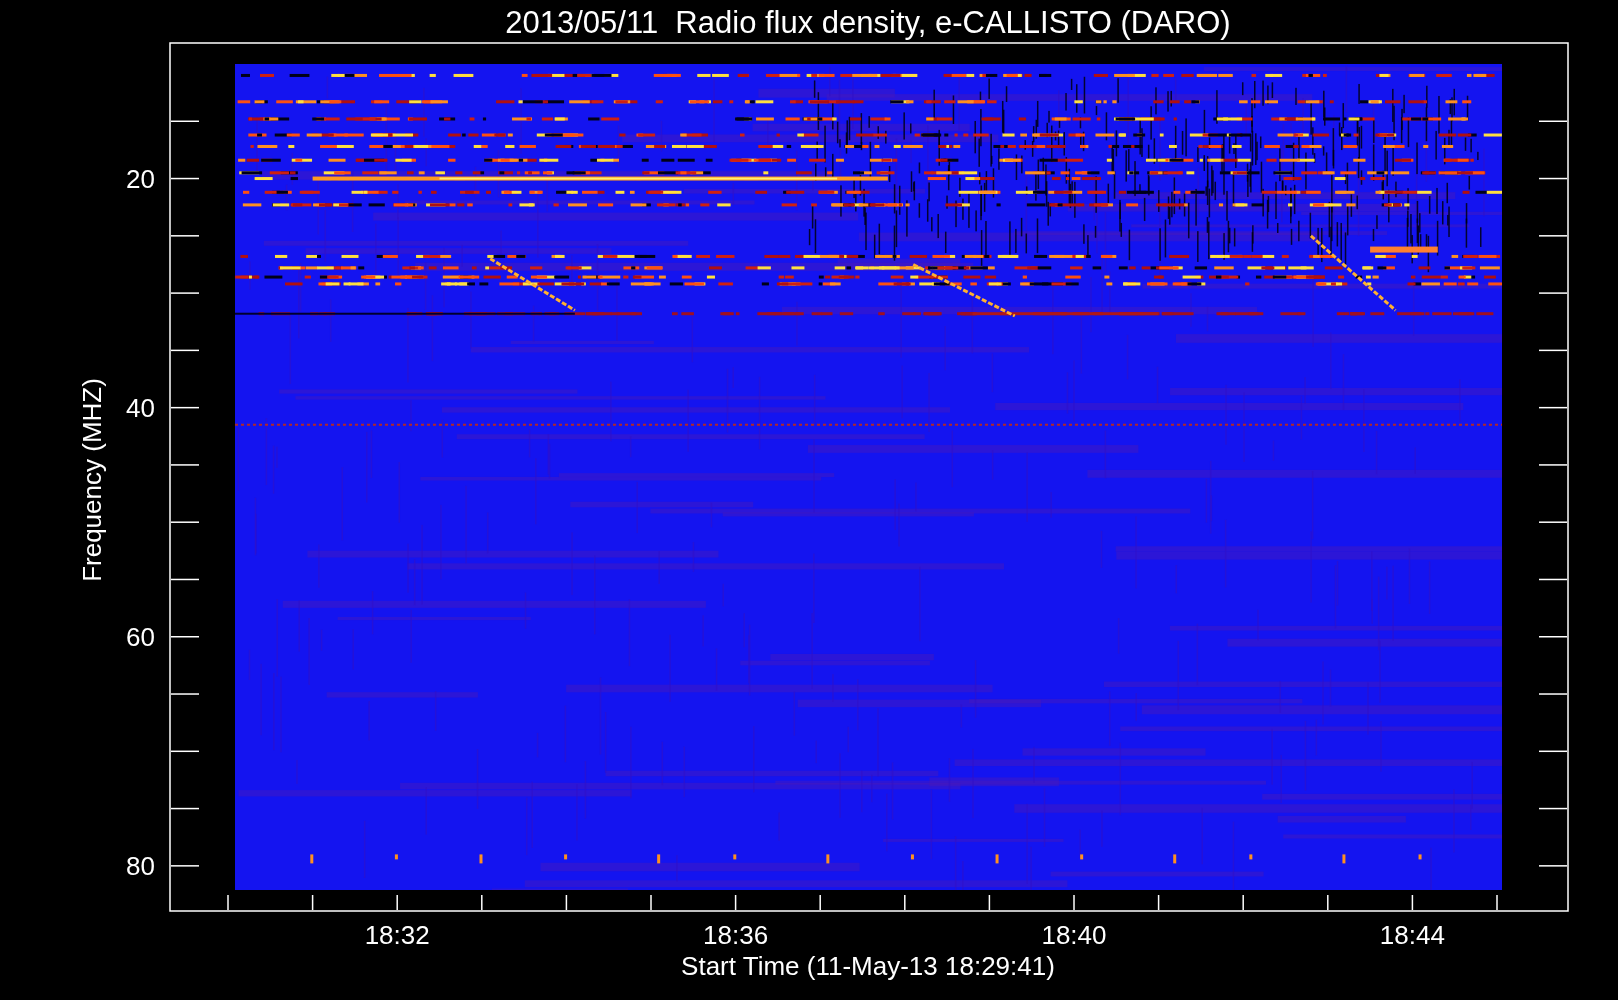 Image resolution: width=1618 pixels, height=1000 pixels. I want to click on tick-label: 18:36, so click(736, 935).